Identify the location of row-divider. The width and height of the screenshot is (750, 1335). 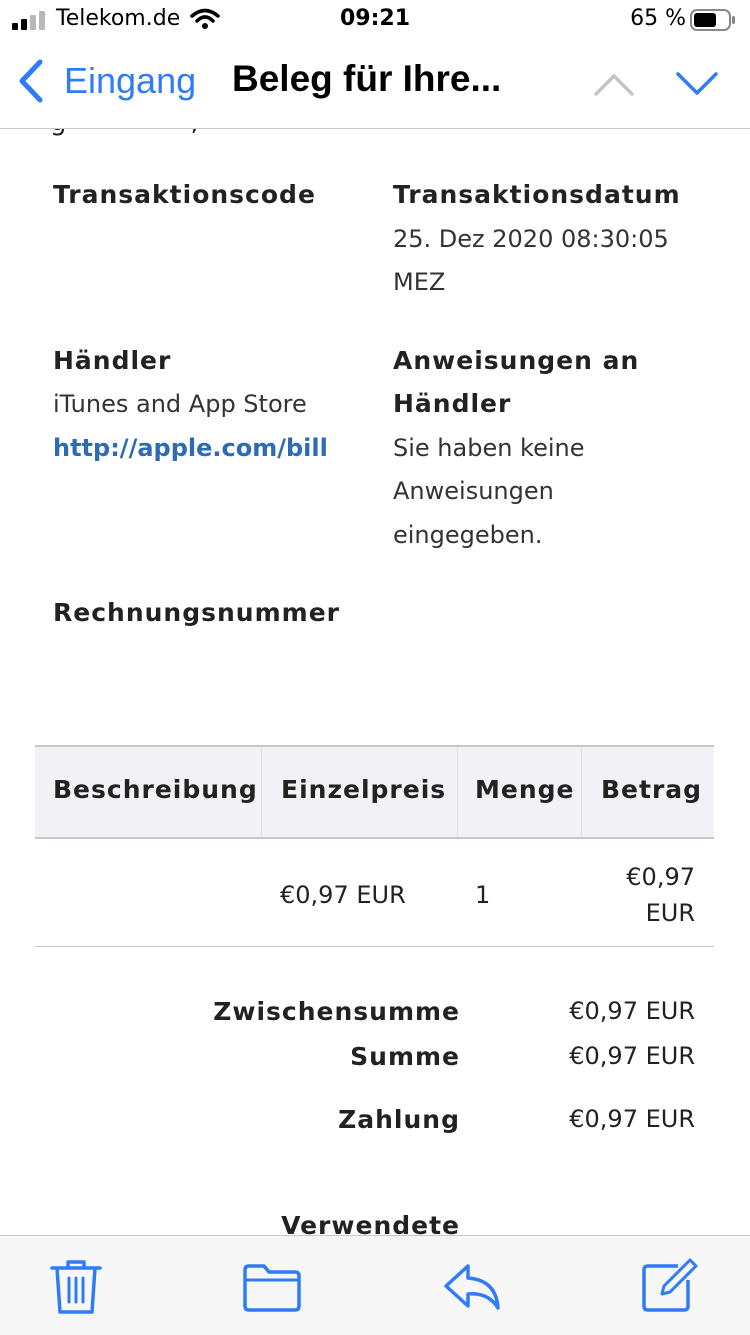
(374, 946).